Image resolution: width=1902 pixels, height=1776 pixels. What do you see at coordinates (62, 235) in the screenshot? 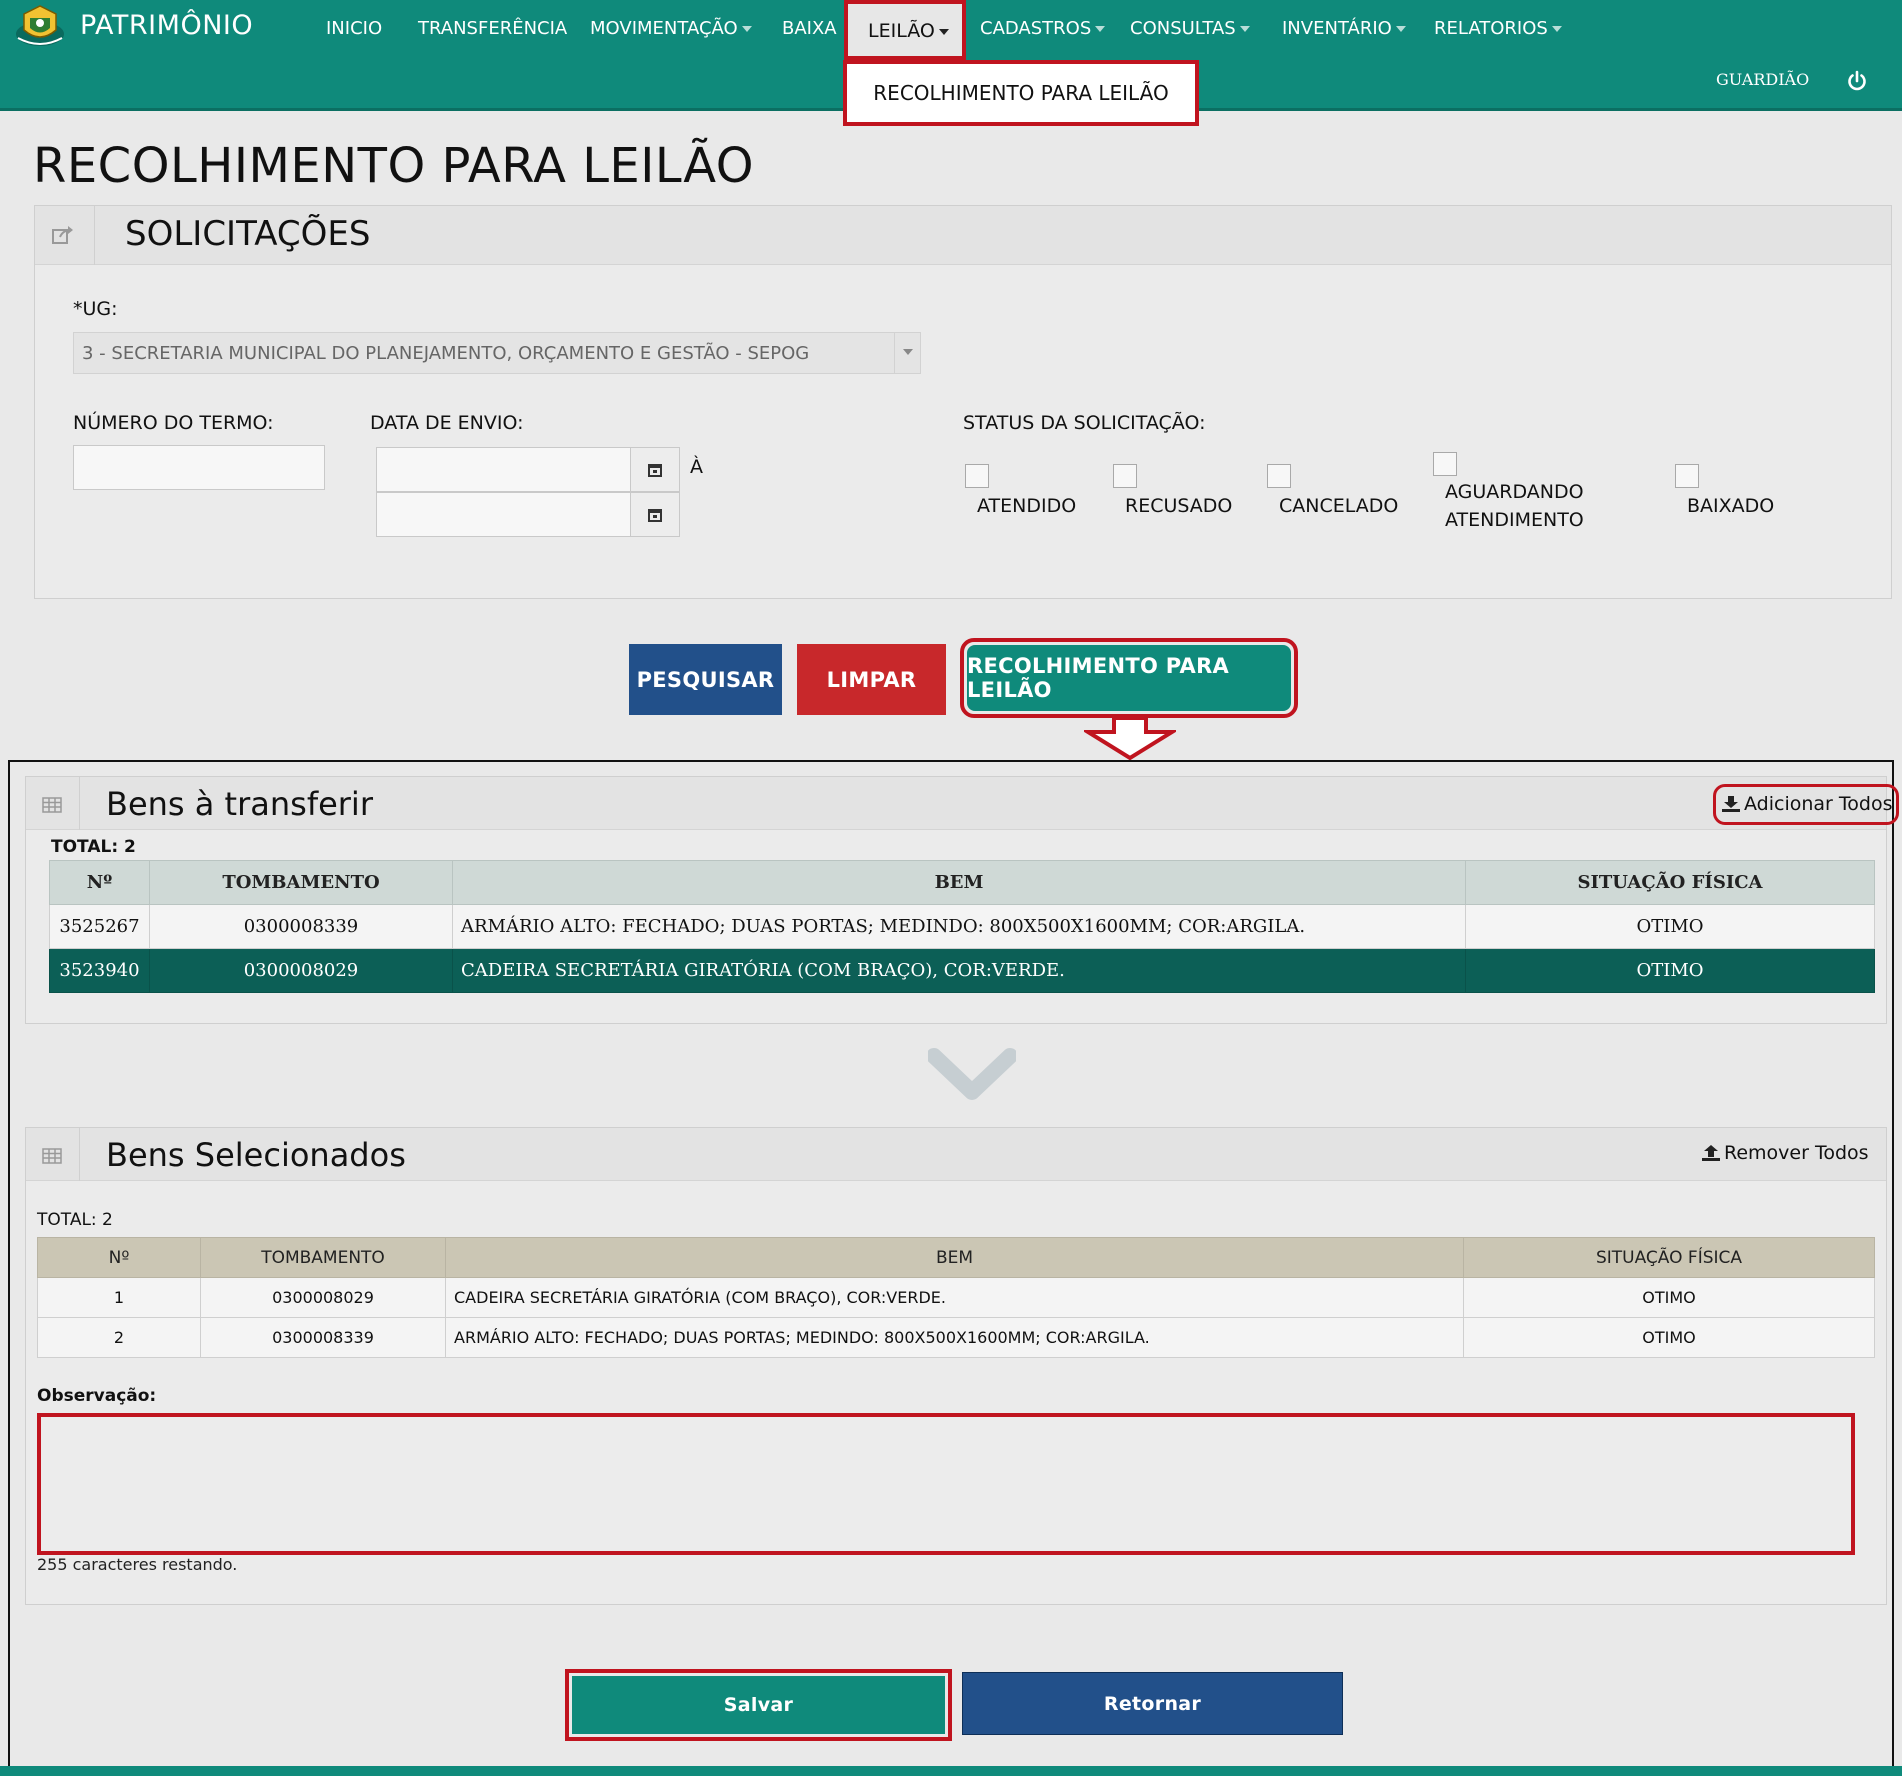
I see `share-icon` at bounding box center [62, 235].